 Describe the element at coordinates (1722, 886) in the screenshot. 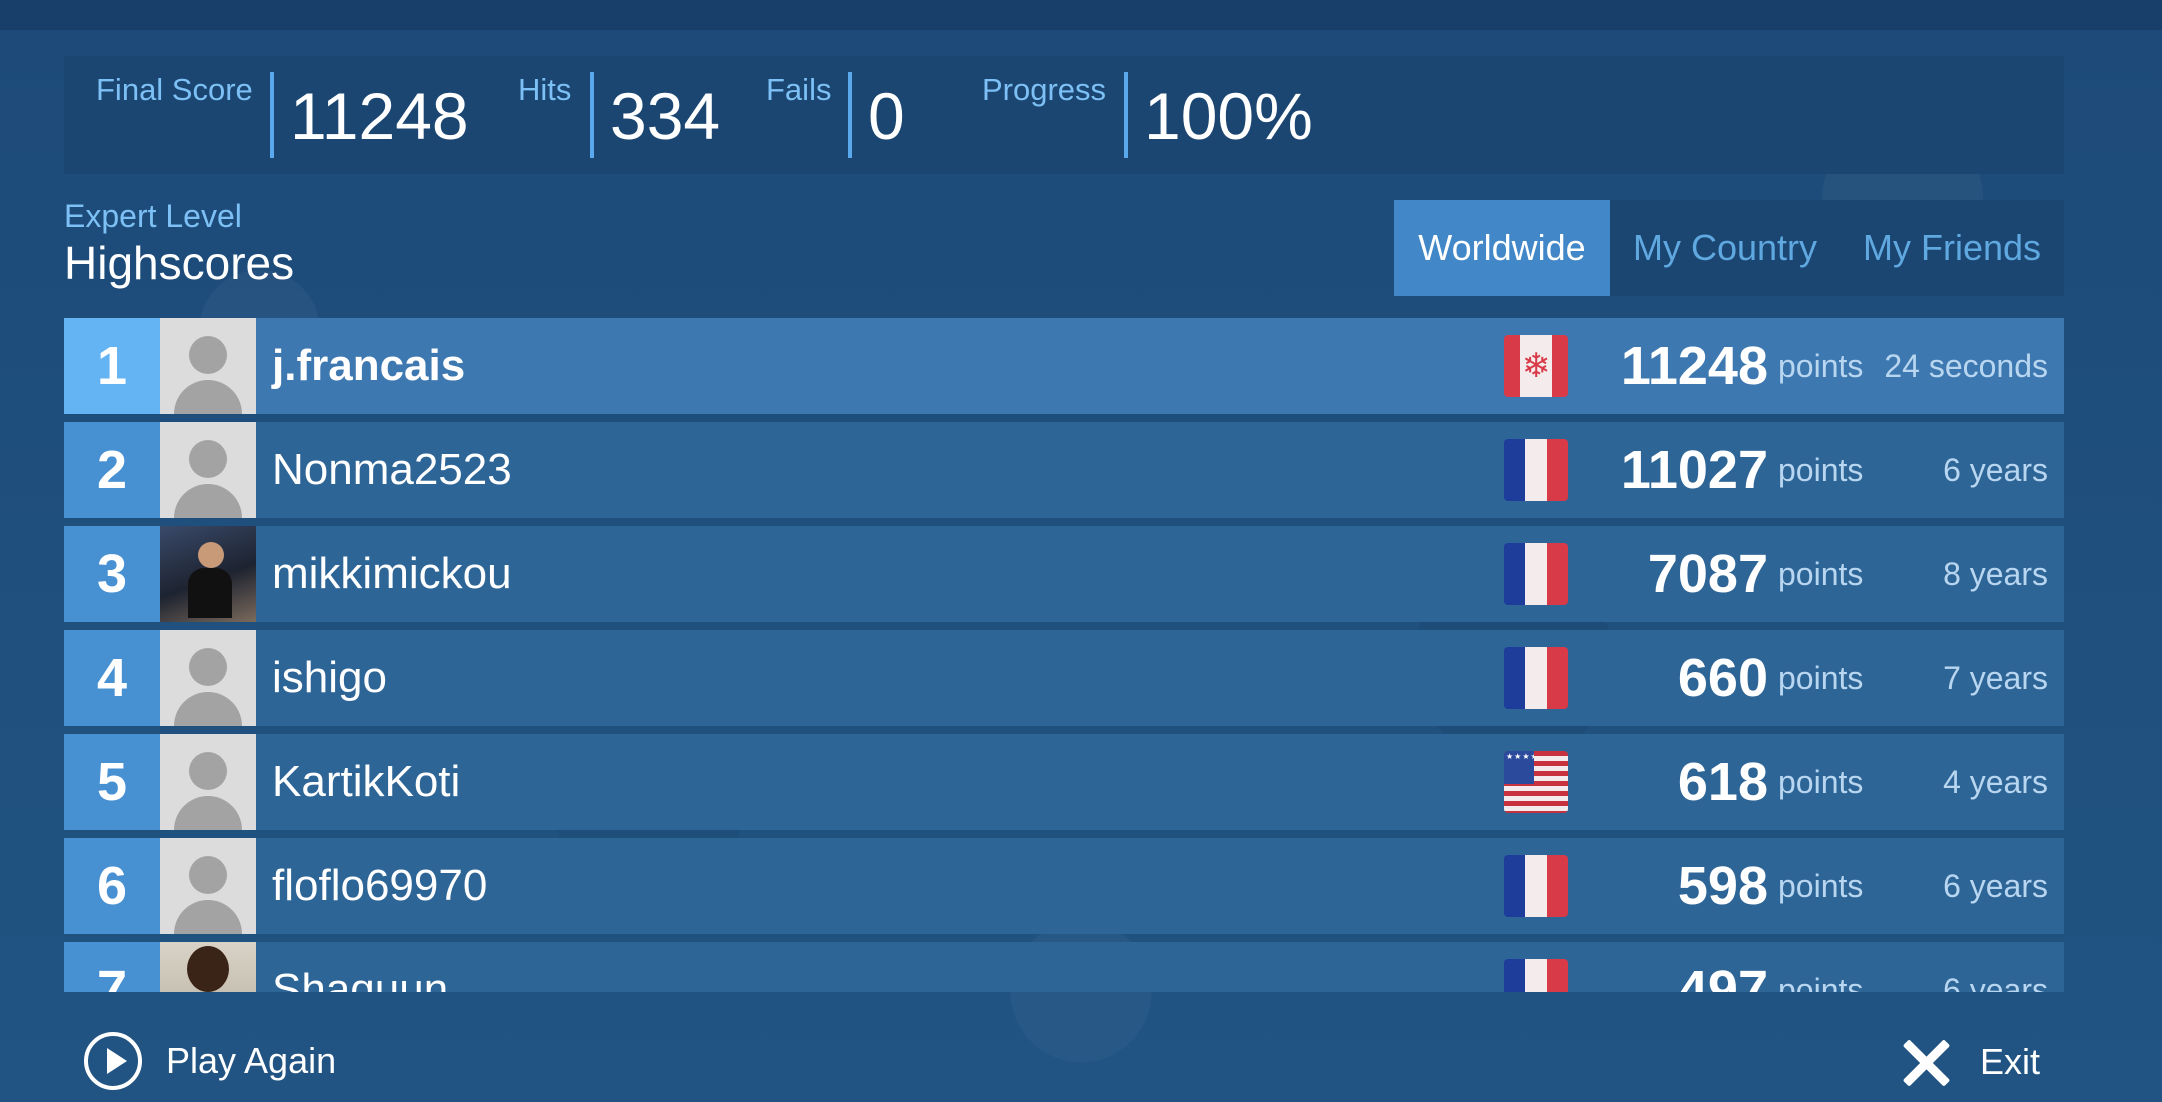

I see `player-score: 598` at that location.